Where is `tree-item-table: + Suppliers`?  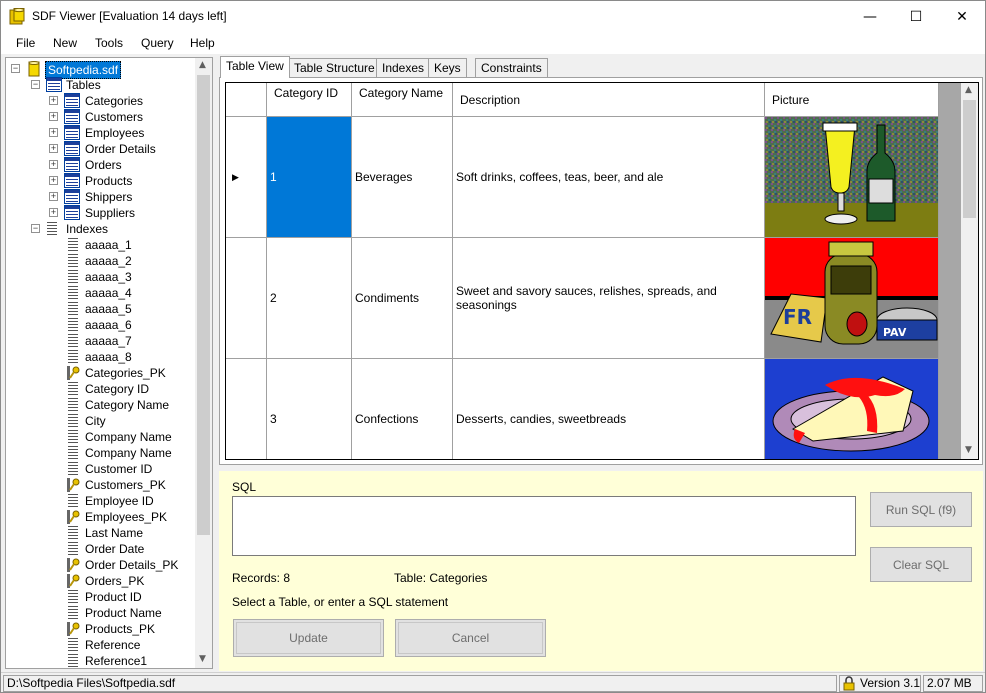 tree-item-table: + Suppliers is located at coordinates (101, 213).